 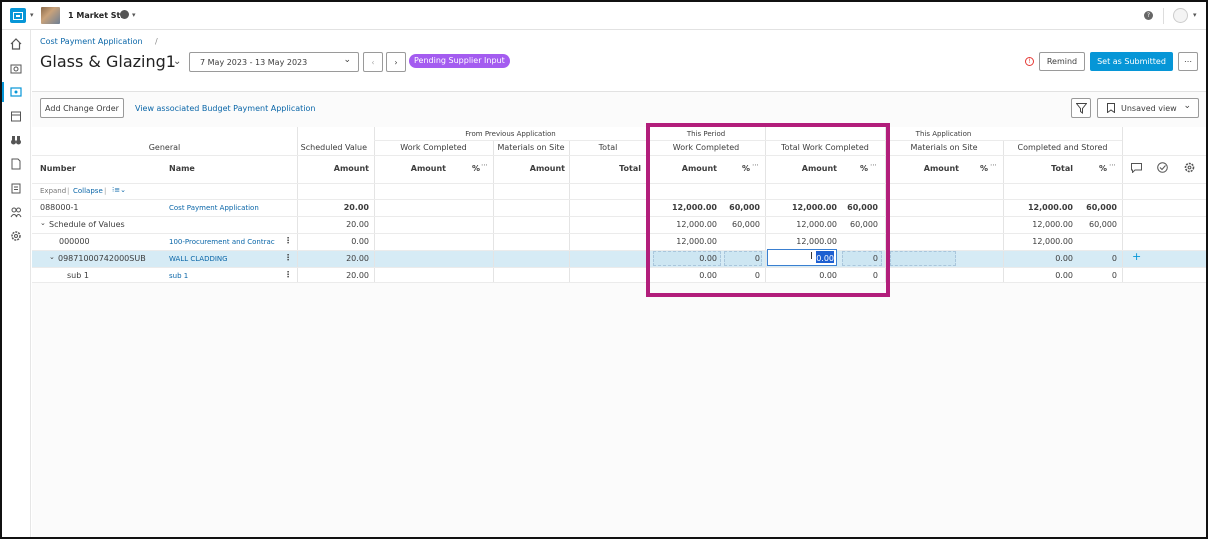 What do you see at coordinates (16, 116) in the screenshot?
I see `calendar-icon` at bounding box center [16, 116].